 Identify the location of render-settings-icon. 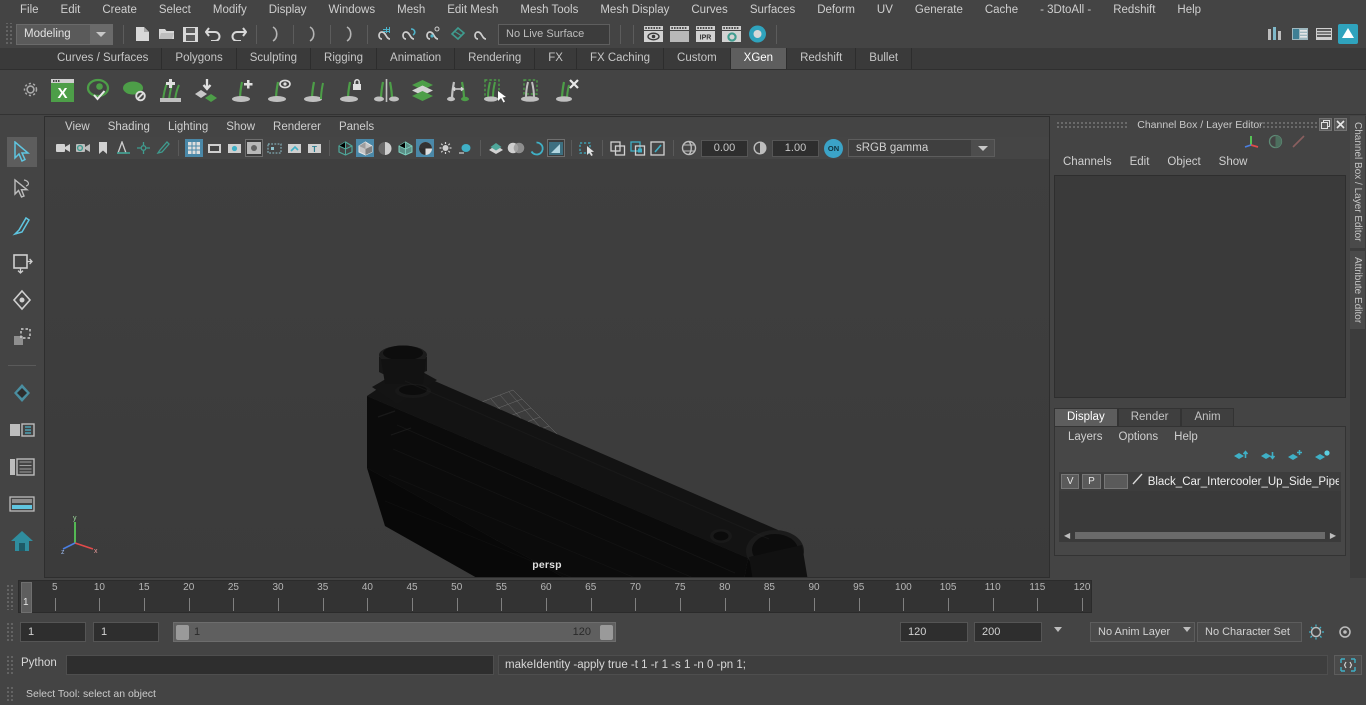
(731, 34).